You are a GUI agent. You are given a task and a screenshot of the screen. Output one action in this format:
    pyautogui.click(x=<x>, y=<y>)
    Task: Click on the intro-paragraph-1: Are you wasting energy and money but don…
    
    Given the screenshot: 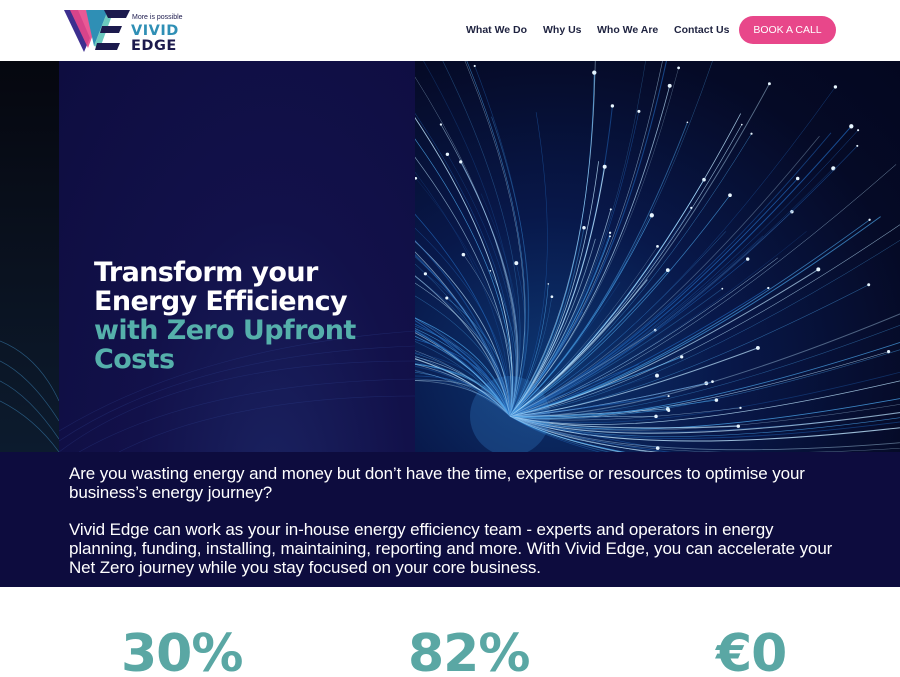 What is the action you would take?
    pyautogui.click(x=437, y=483)
    